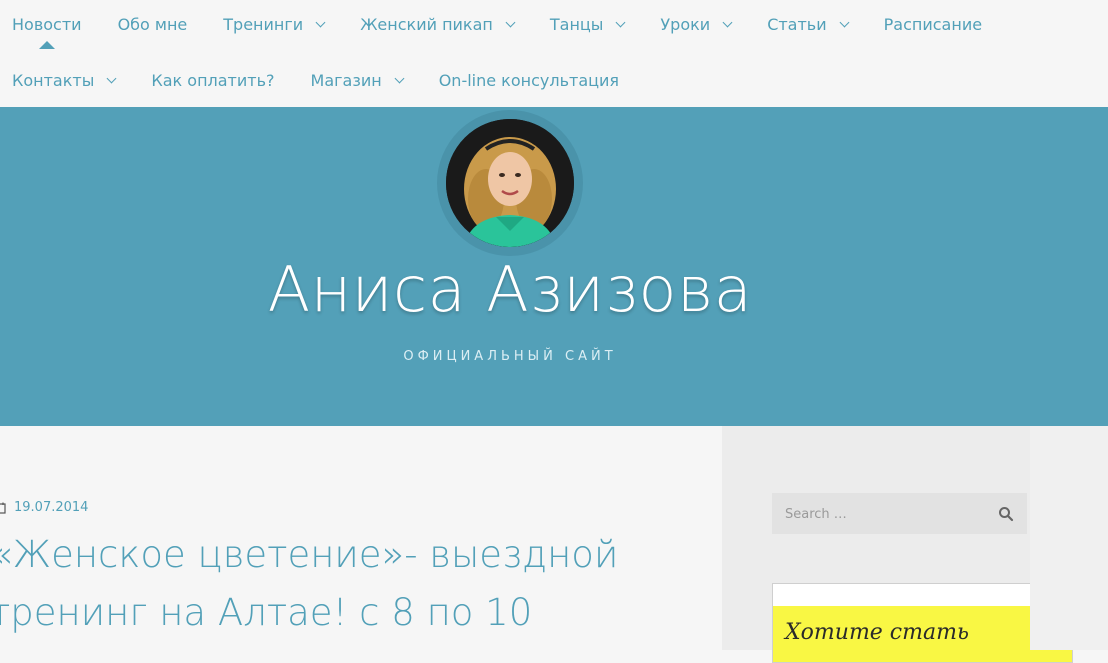 This screenshot has height=663, width=1108. I want to click on search-form, so click(899, 514).